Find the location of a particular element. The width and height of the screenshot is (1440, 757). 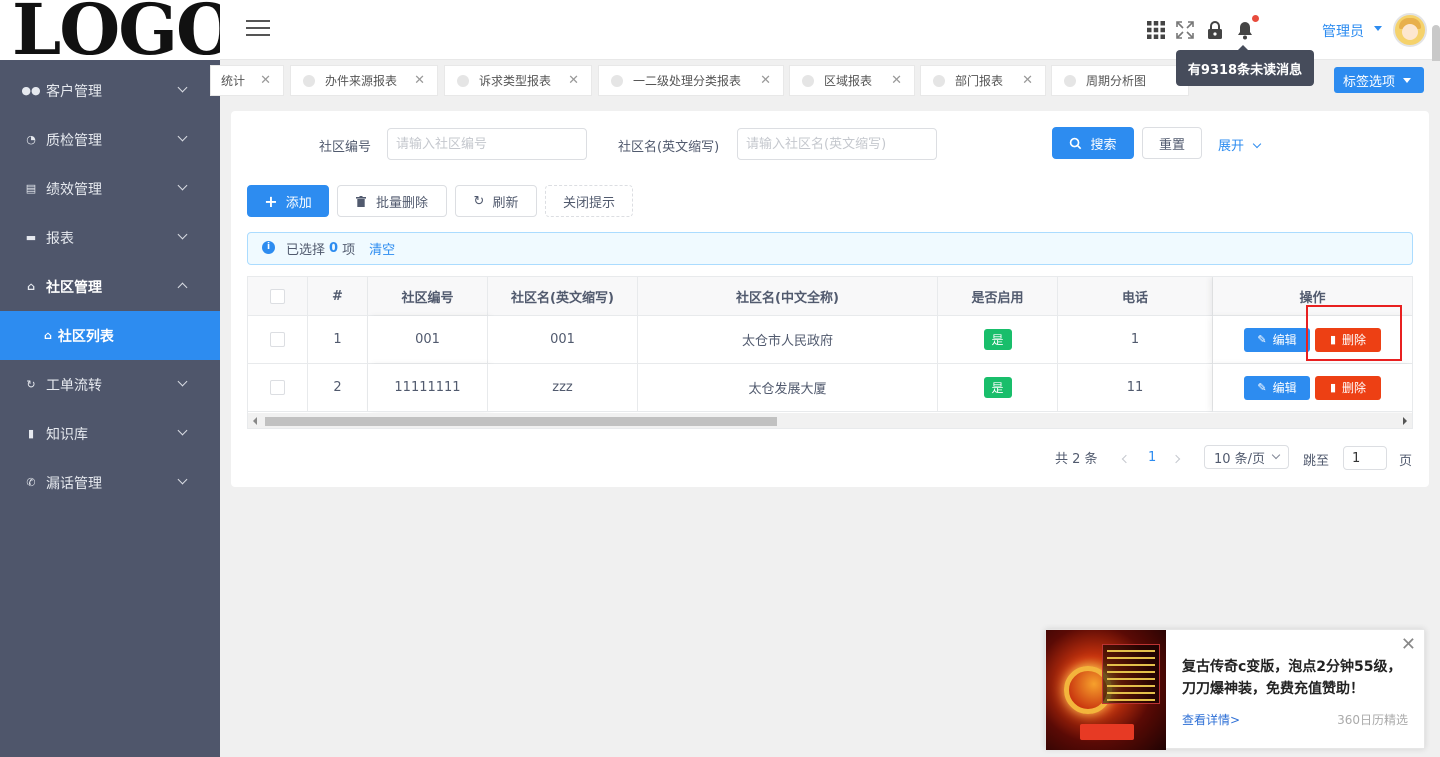

ad-image is located at coordinates (1106, 690).